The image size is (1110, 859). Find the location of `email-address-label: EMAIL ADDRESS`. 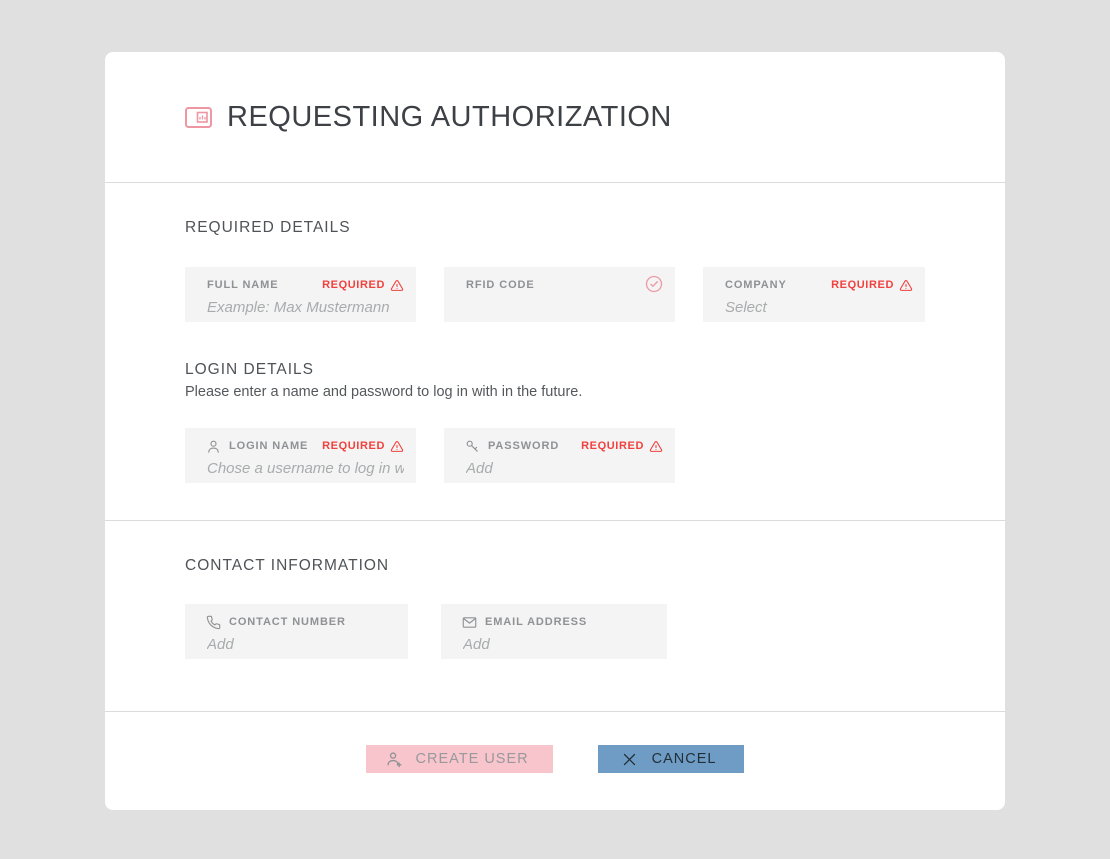

email-address-label: EMAIL ADDRESS is located at coordinates (536, 622).